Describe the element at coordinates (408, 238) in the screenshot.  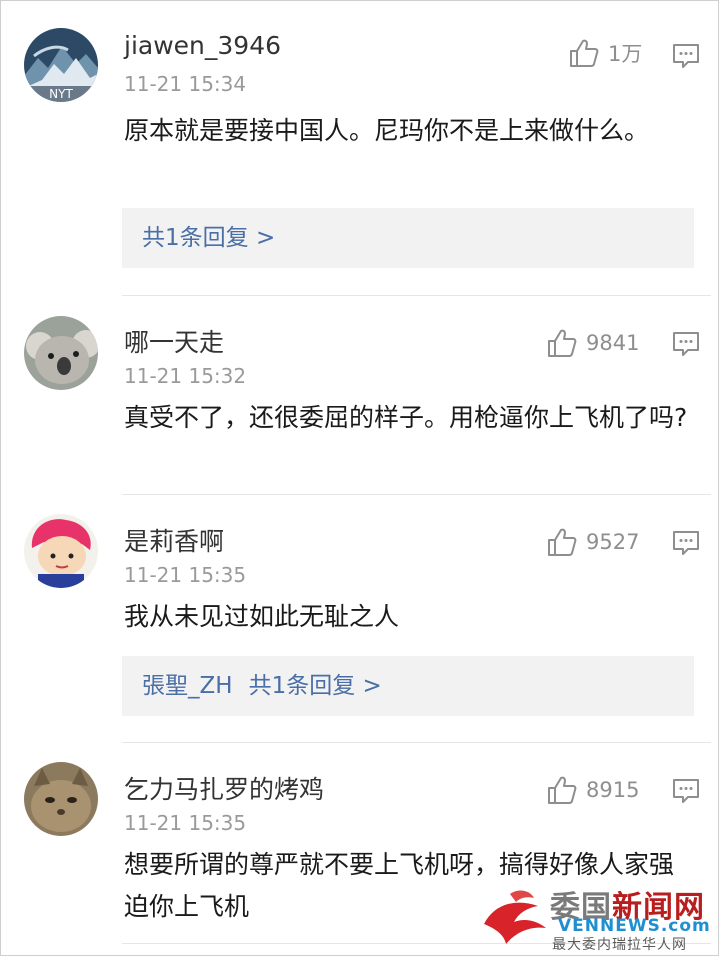
I see `reply-preview: 共1条回复 >` at that location.